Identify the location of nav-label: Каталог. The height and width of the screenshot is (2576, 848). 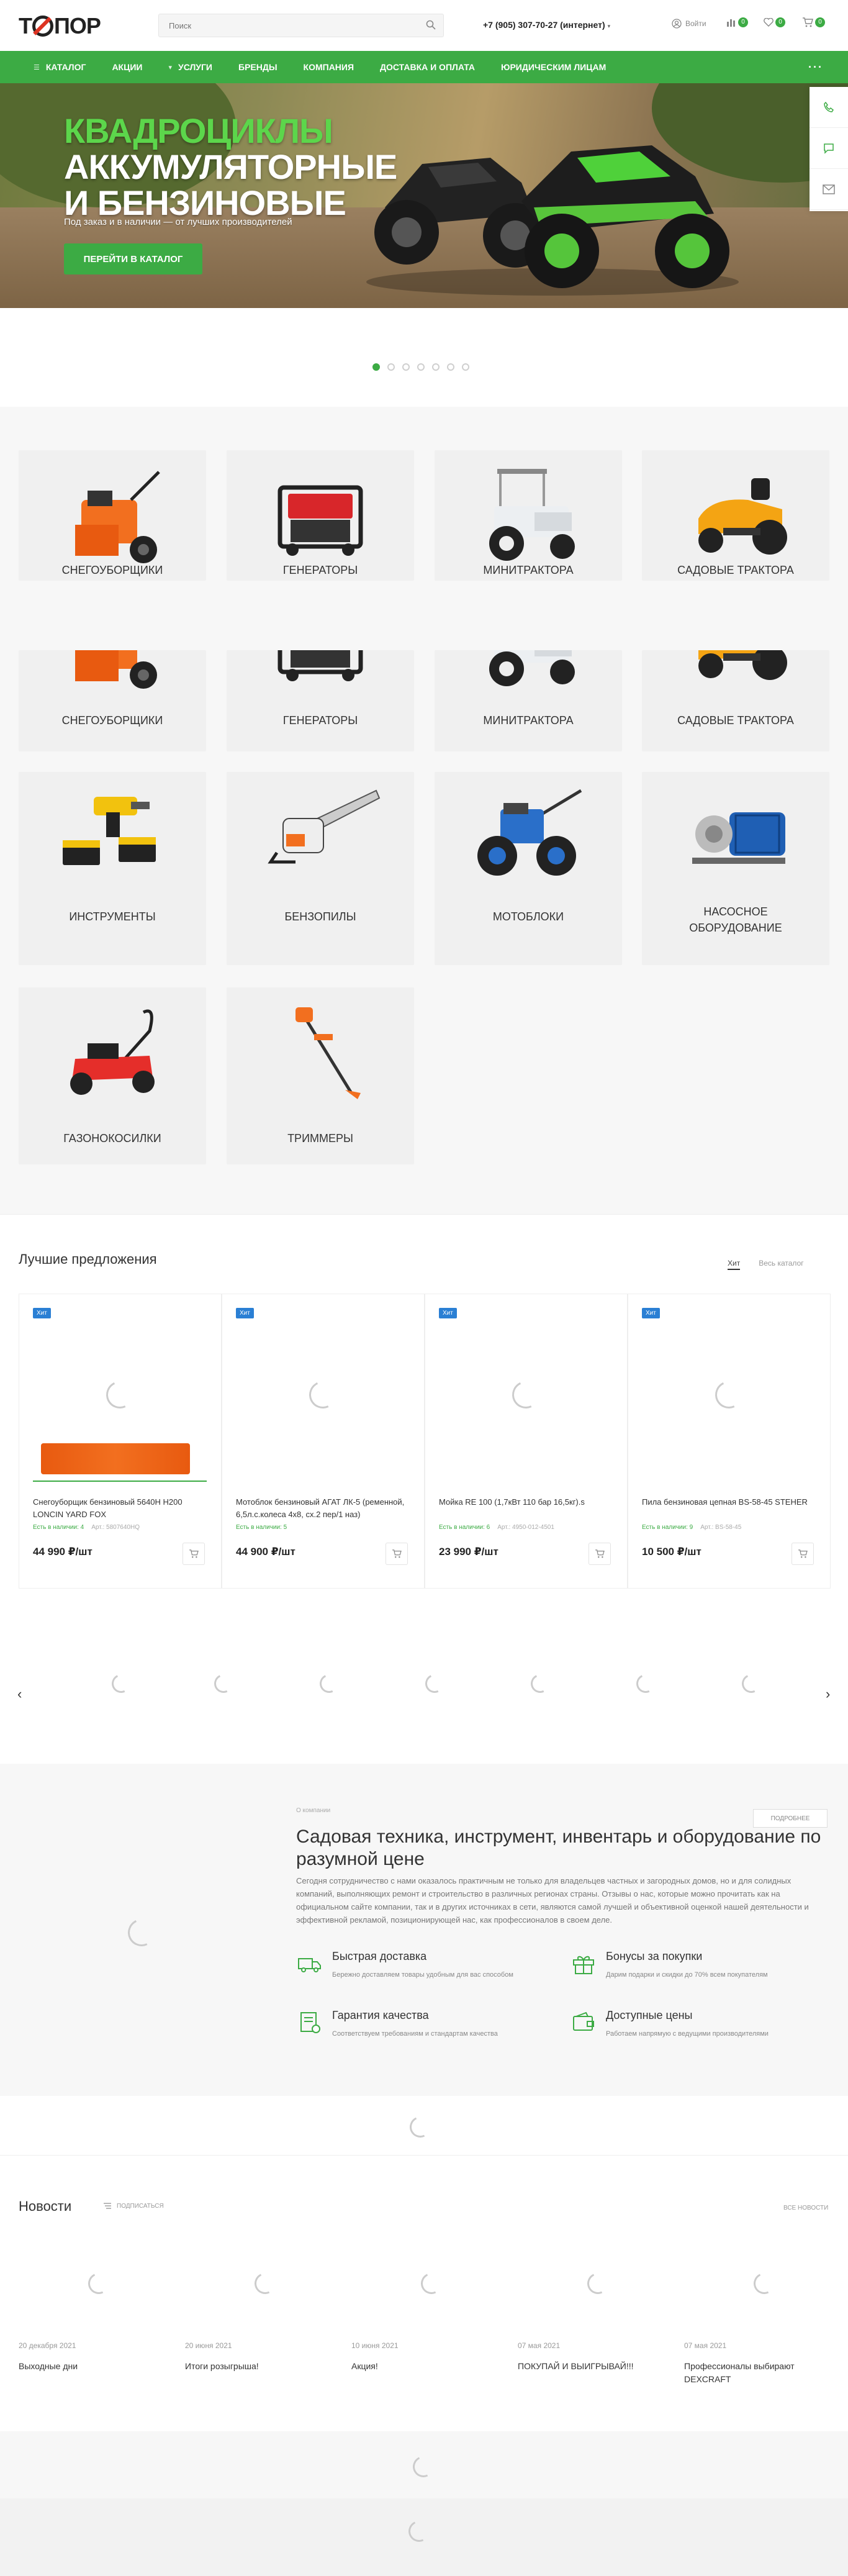
(66, 67).